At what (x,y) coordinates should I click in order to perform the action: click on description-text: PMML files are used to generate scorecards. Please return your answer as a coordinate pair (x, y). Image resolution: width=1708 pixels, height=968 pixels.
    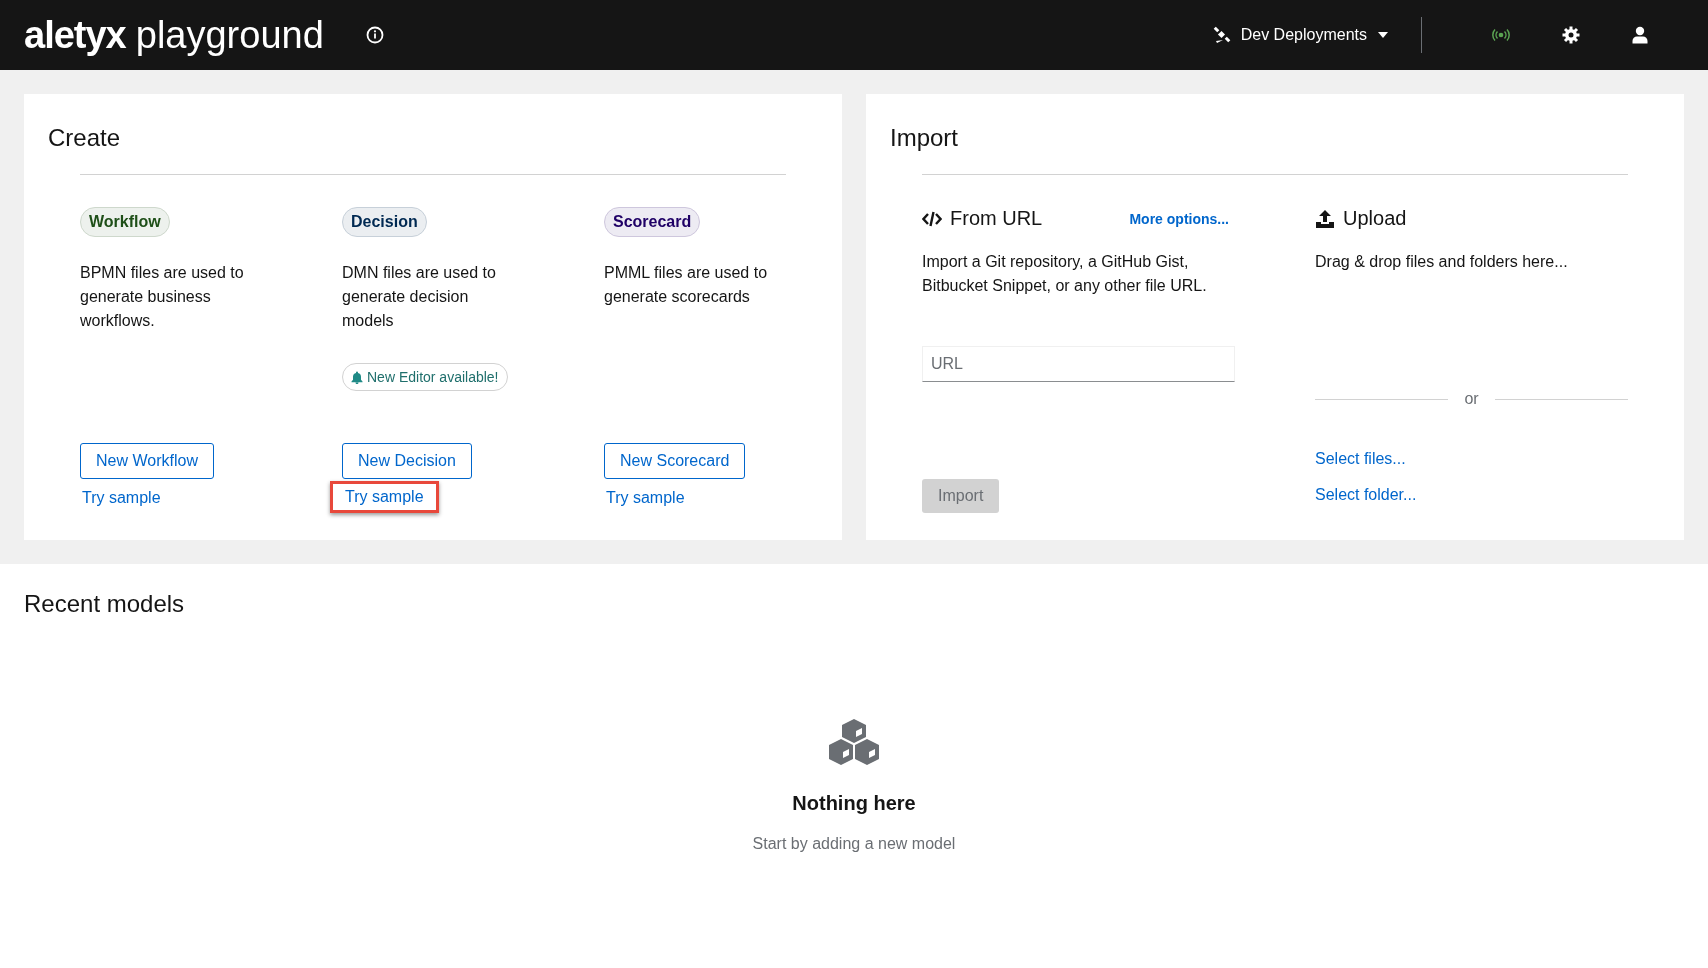
    Looking at the image, I should click on (686, 285).